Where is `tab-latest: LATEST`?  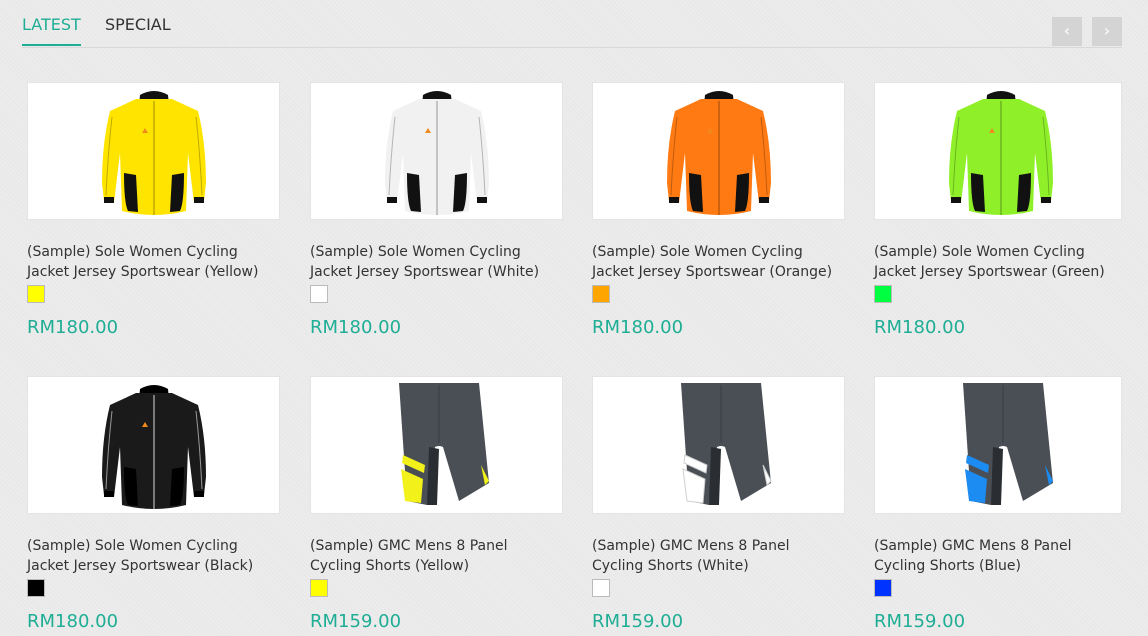
tab-latest: LATEST is located at coordinates (51, 30).